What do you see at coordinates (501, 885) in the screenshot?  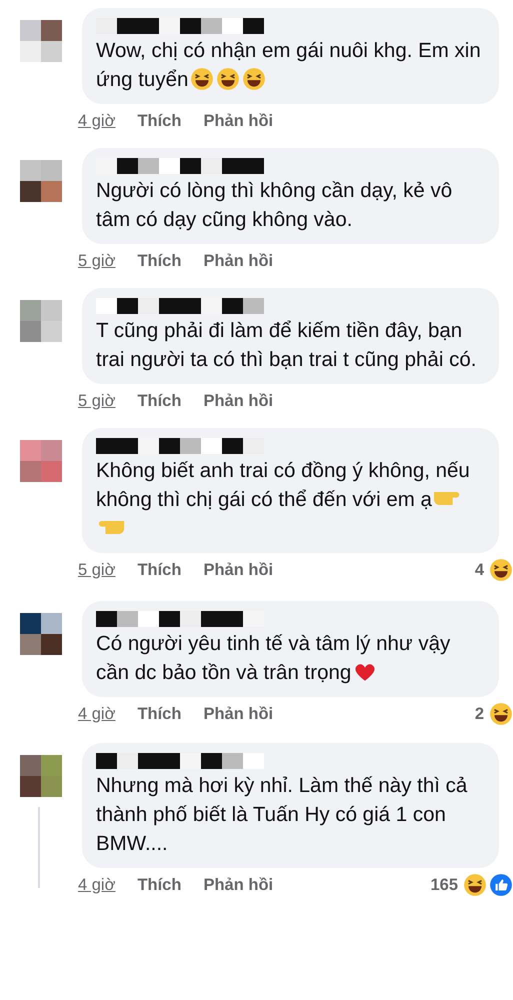 I see `like-reaction-icon` at bounding box center [501, 885].